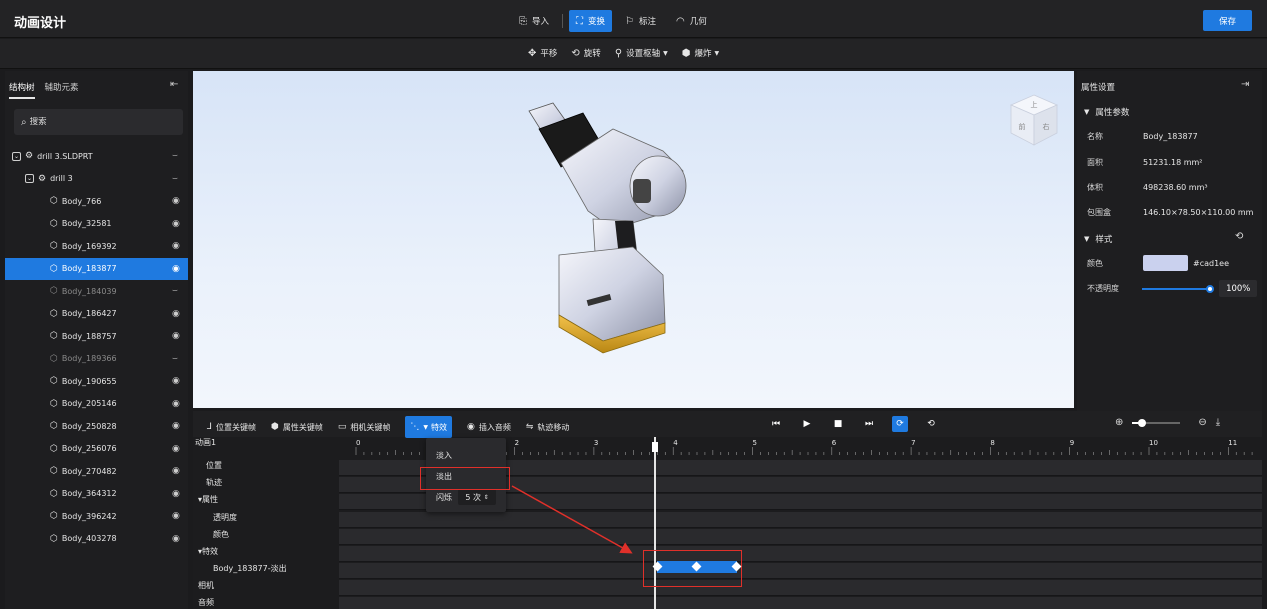  I want to click on zoom-slider, so click(1156, 422).